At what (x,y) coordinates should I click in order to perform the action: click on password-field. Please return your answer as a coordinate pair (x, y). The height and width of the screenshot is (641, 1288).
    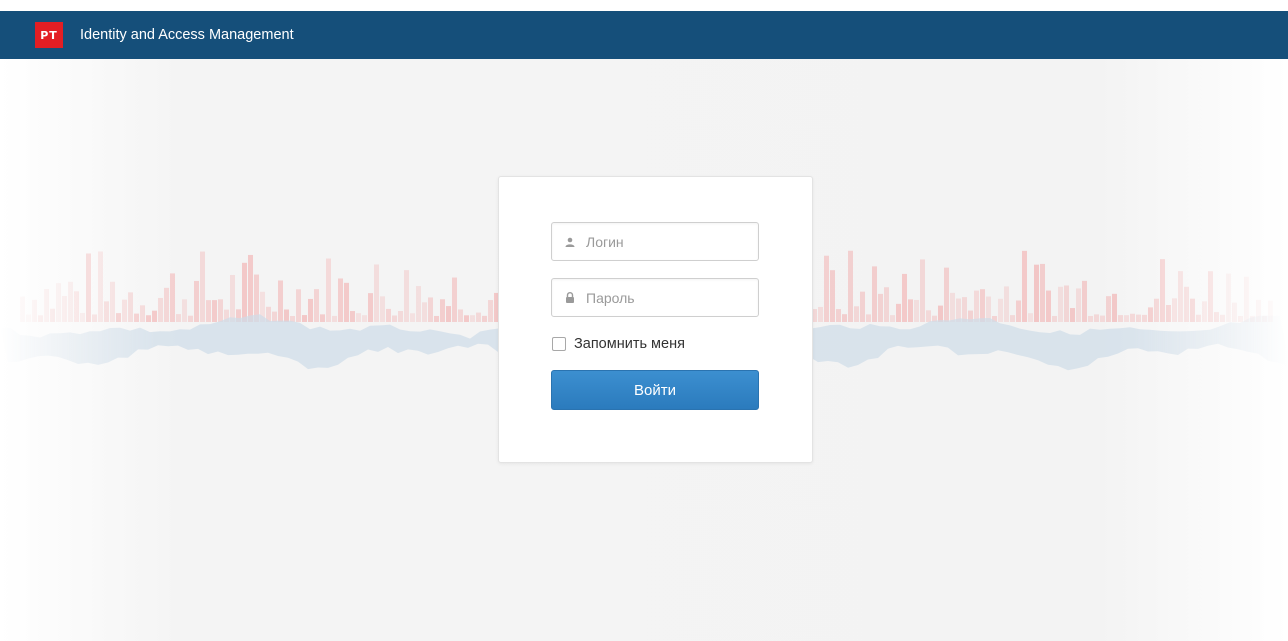
    Looking at the image, I should click on (655, 297).